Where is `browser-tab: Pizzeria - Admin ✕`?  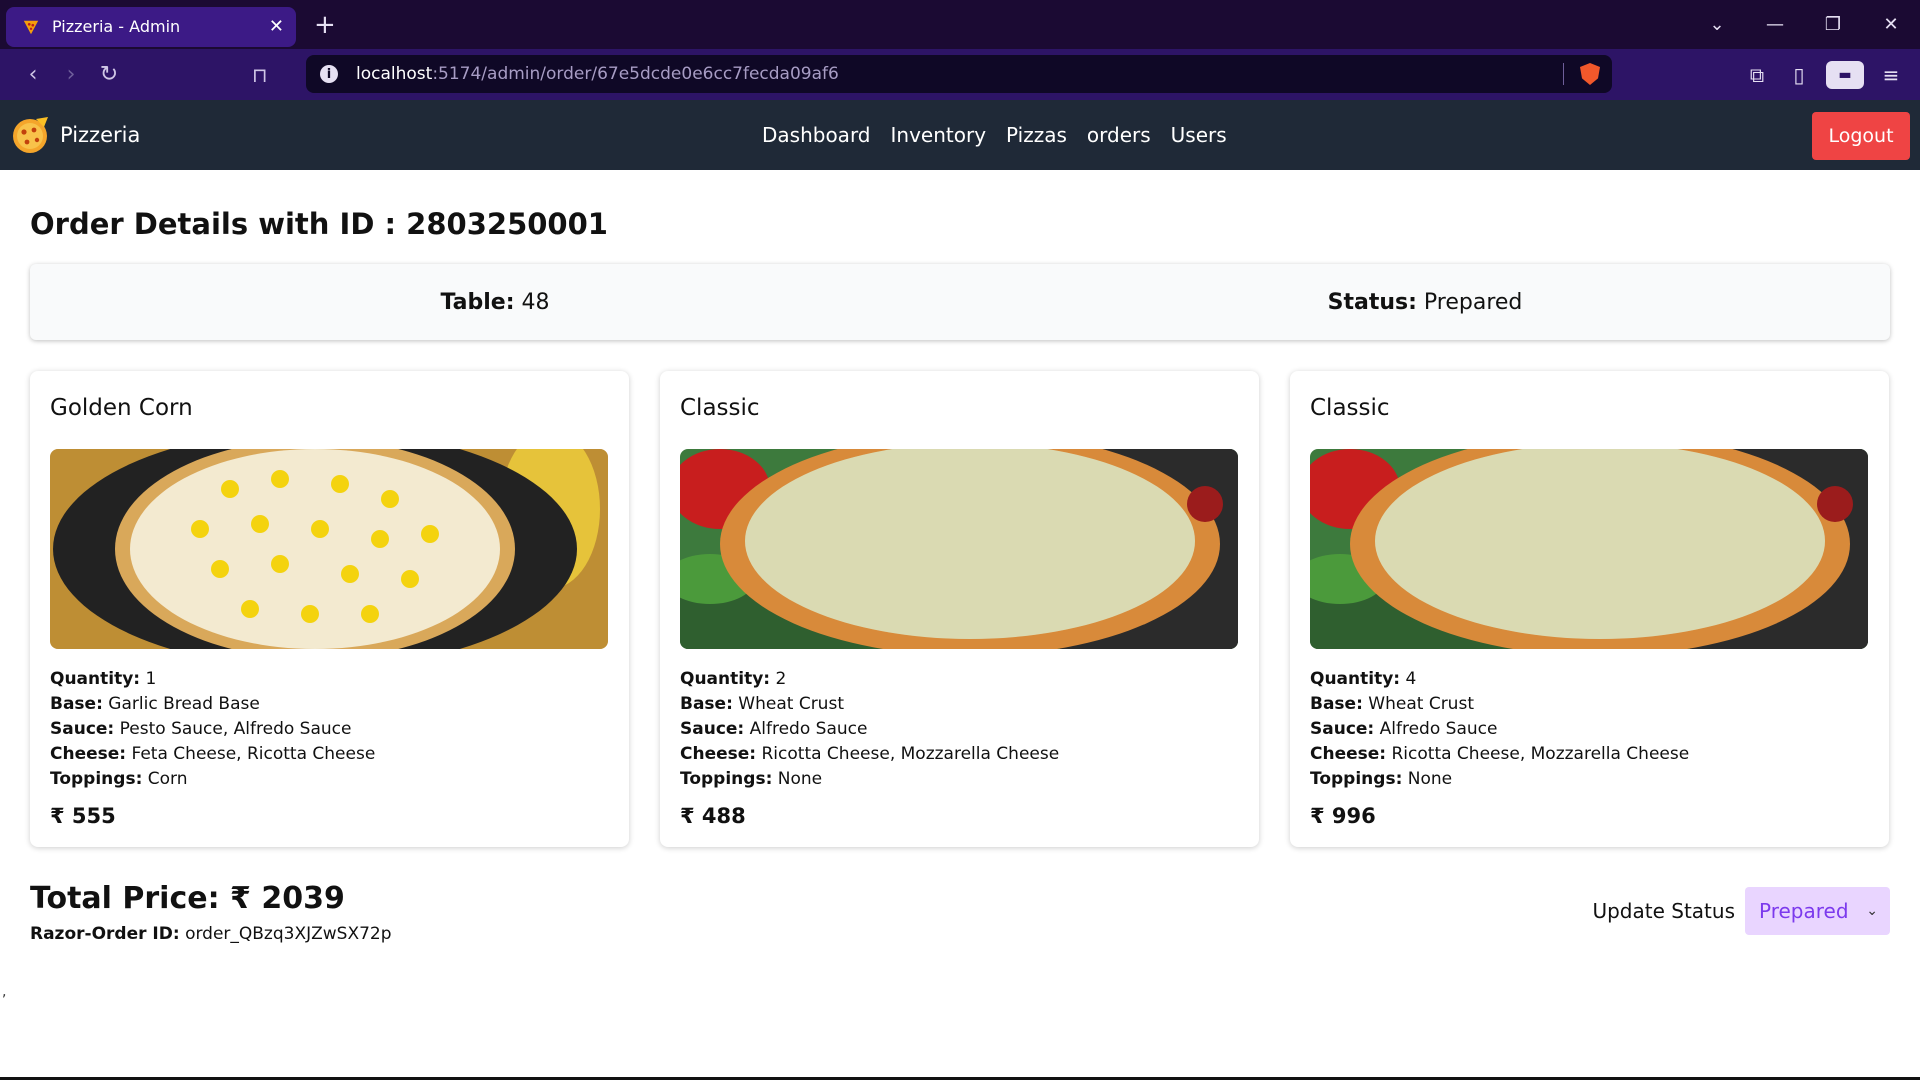 browser-tab: Pizzeria - Admin ✕ is located at coordinates (151, 26).